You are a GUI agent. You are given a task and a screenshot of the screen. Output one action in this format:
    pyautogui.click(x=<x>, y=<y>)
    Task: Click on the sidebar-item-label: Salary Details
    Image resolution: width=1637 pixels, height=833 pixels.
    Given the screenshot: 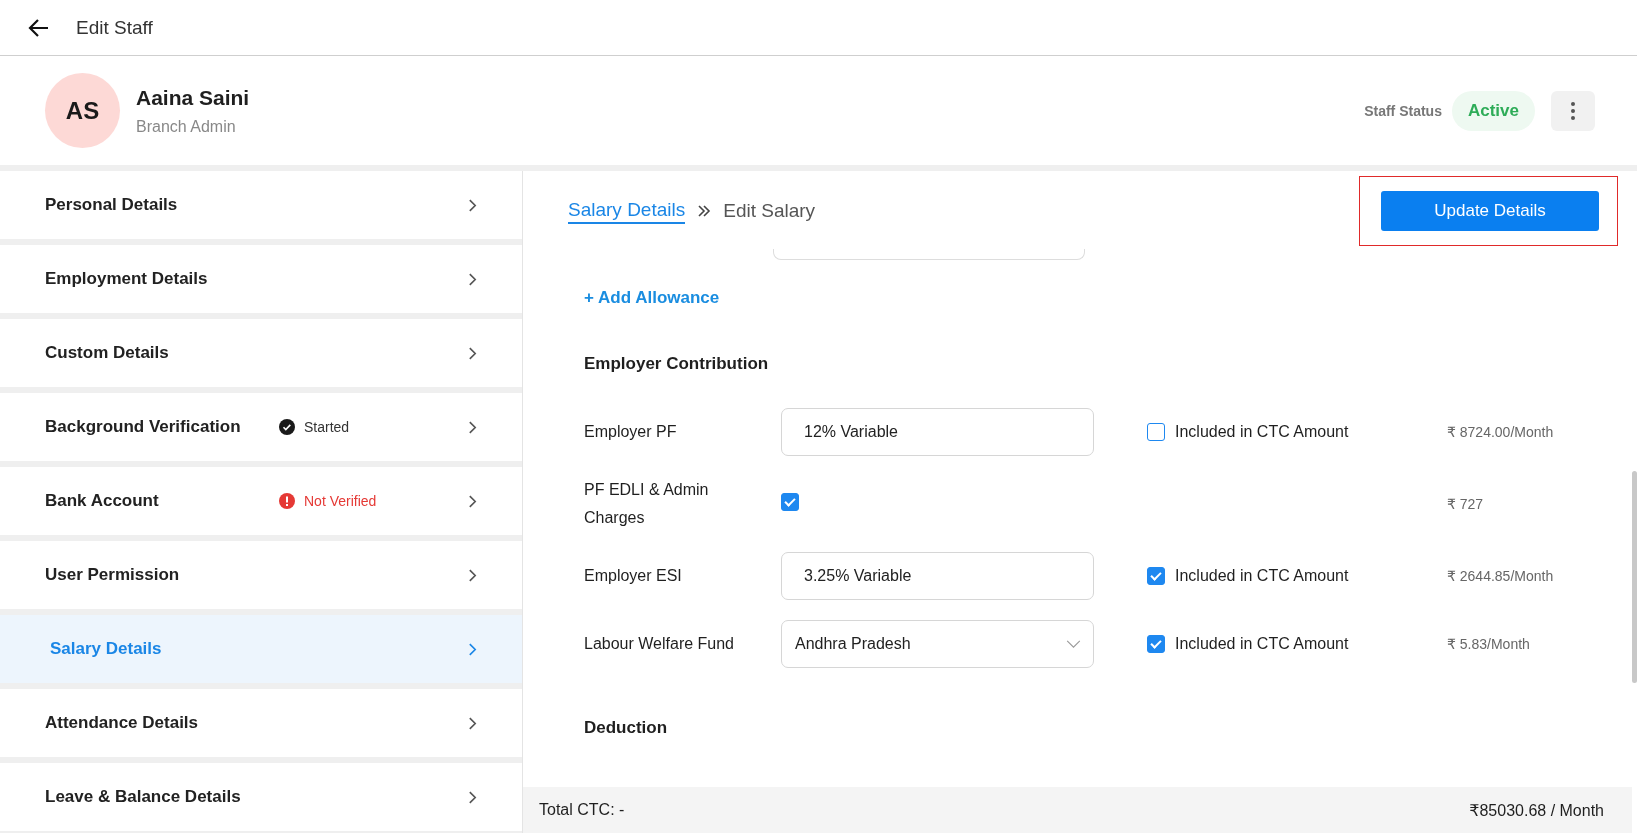 What is the action you would take?
    pyautogui.click(x=106, y=649)
    